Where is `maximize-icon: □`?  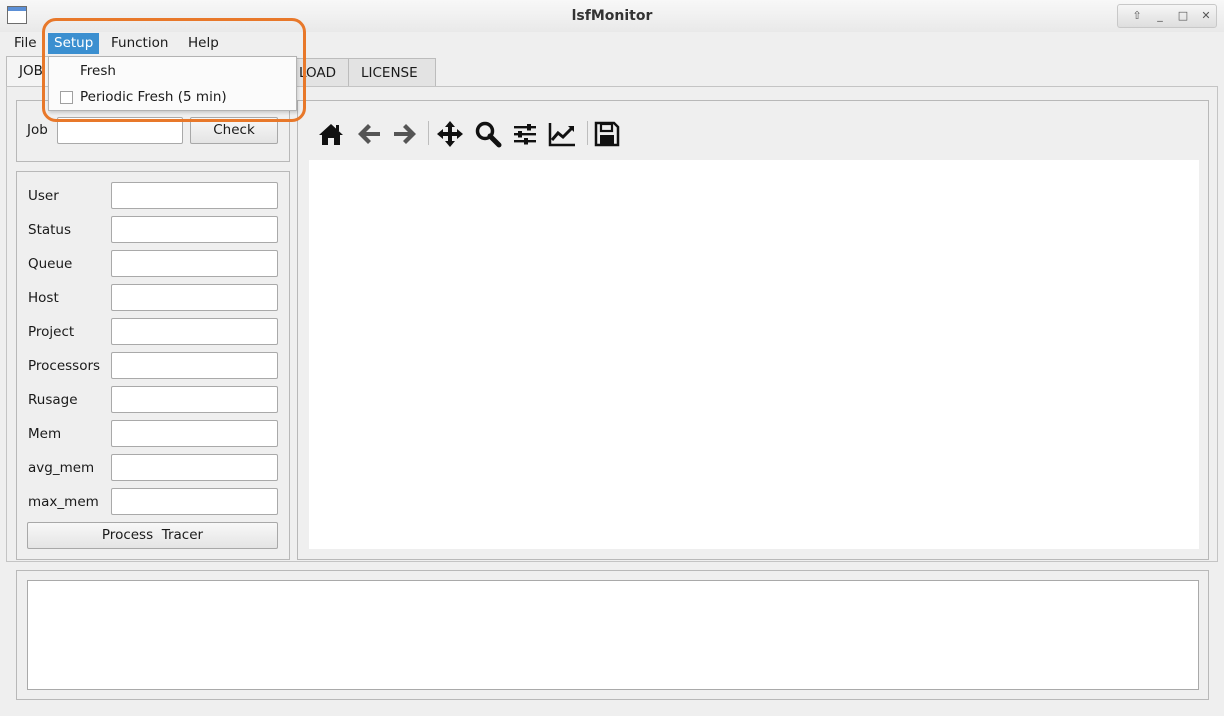 maximize-icon: □ is located at coordinates (1183, 16).